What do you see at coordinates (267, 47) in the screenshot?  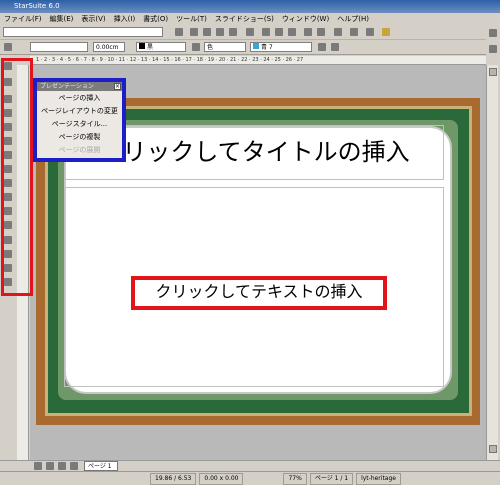 I see `area-color-label: 青 7` at bounding box center [267, 47].